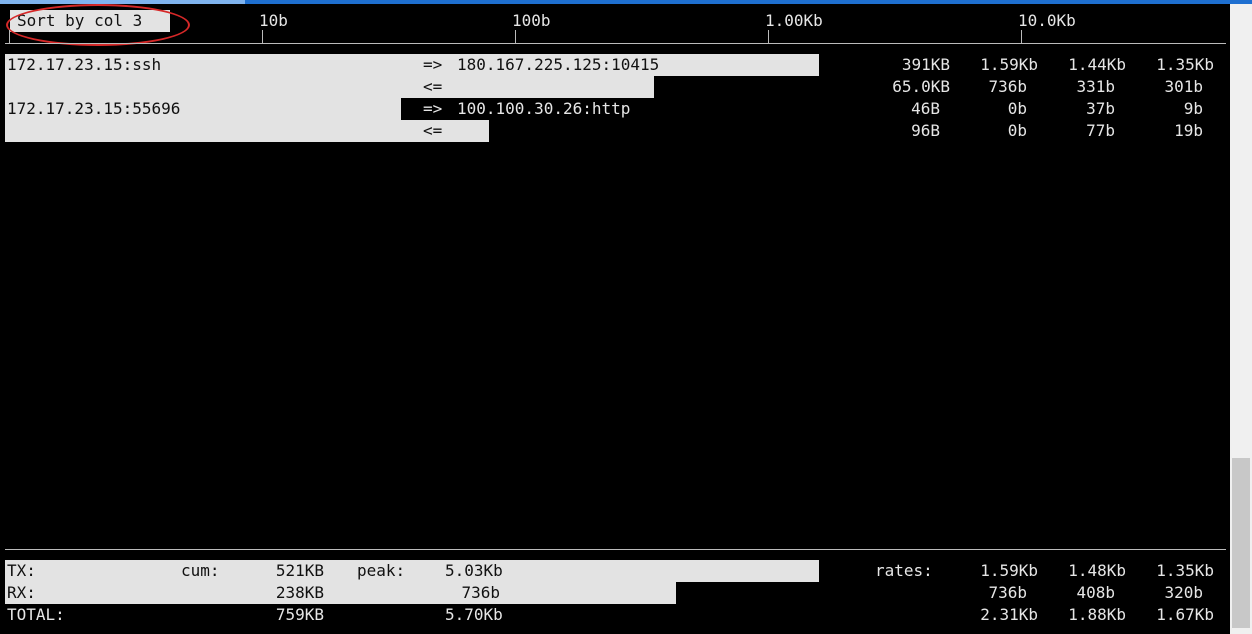 This screenshot has height=634, width=1252. Describe the element at coordinates (1185, 570) in the screenshot. I see `tx-total-rate-40s: 1.35Kb` at that location.